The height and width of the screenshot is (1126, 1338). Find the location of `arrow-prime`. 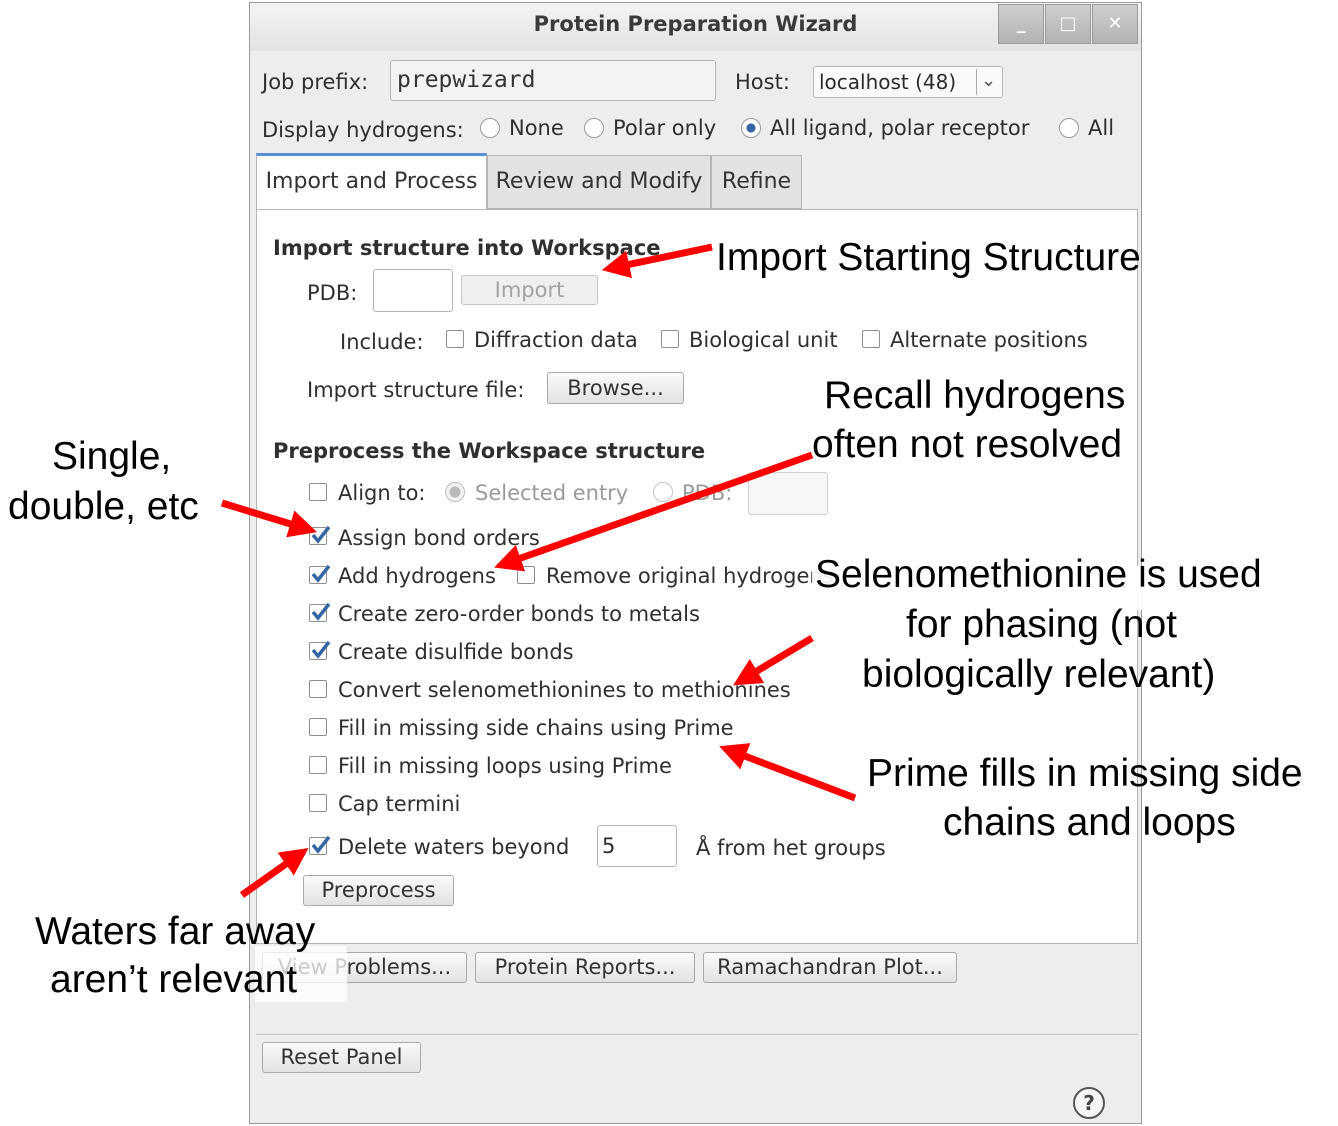

arrow-prime is located at coordinates (788, 772).